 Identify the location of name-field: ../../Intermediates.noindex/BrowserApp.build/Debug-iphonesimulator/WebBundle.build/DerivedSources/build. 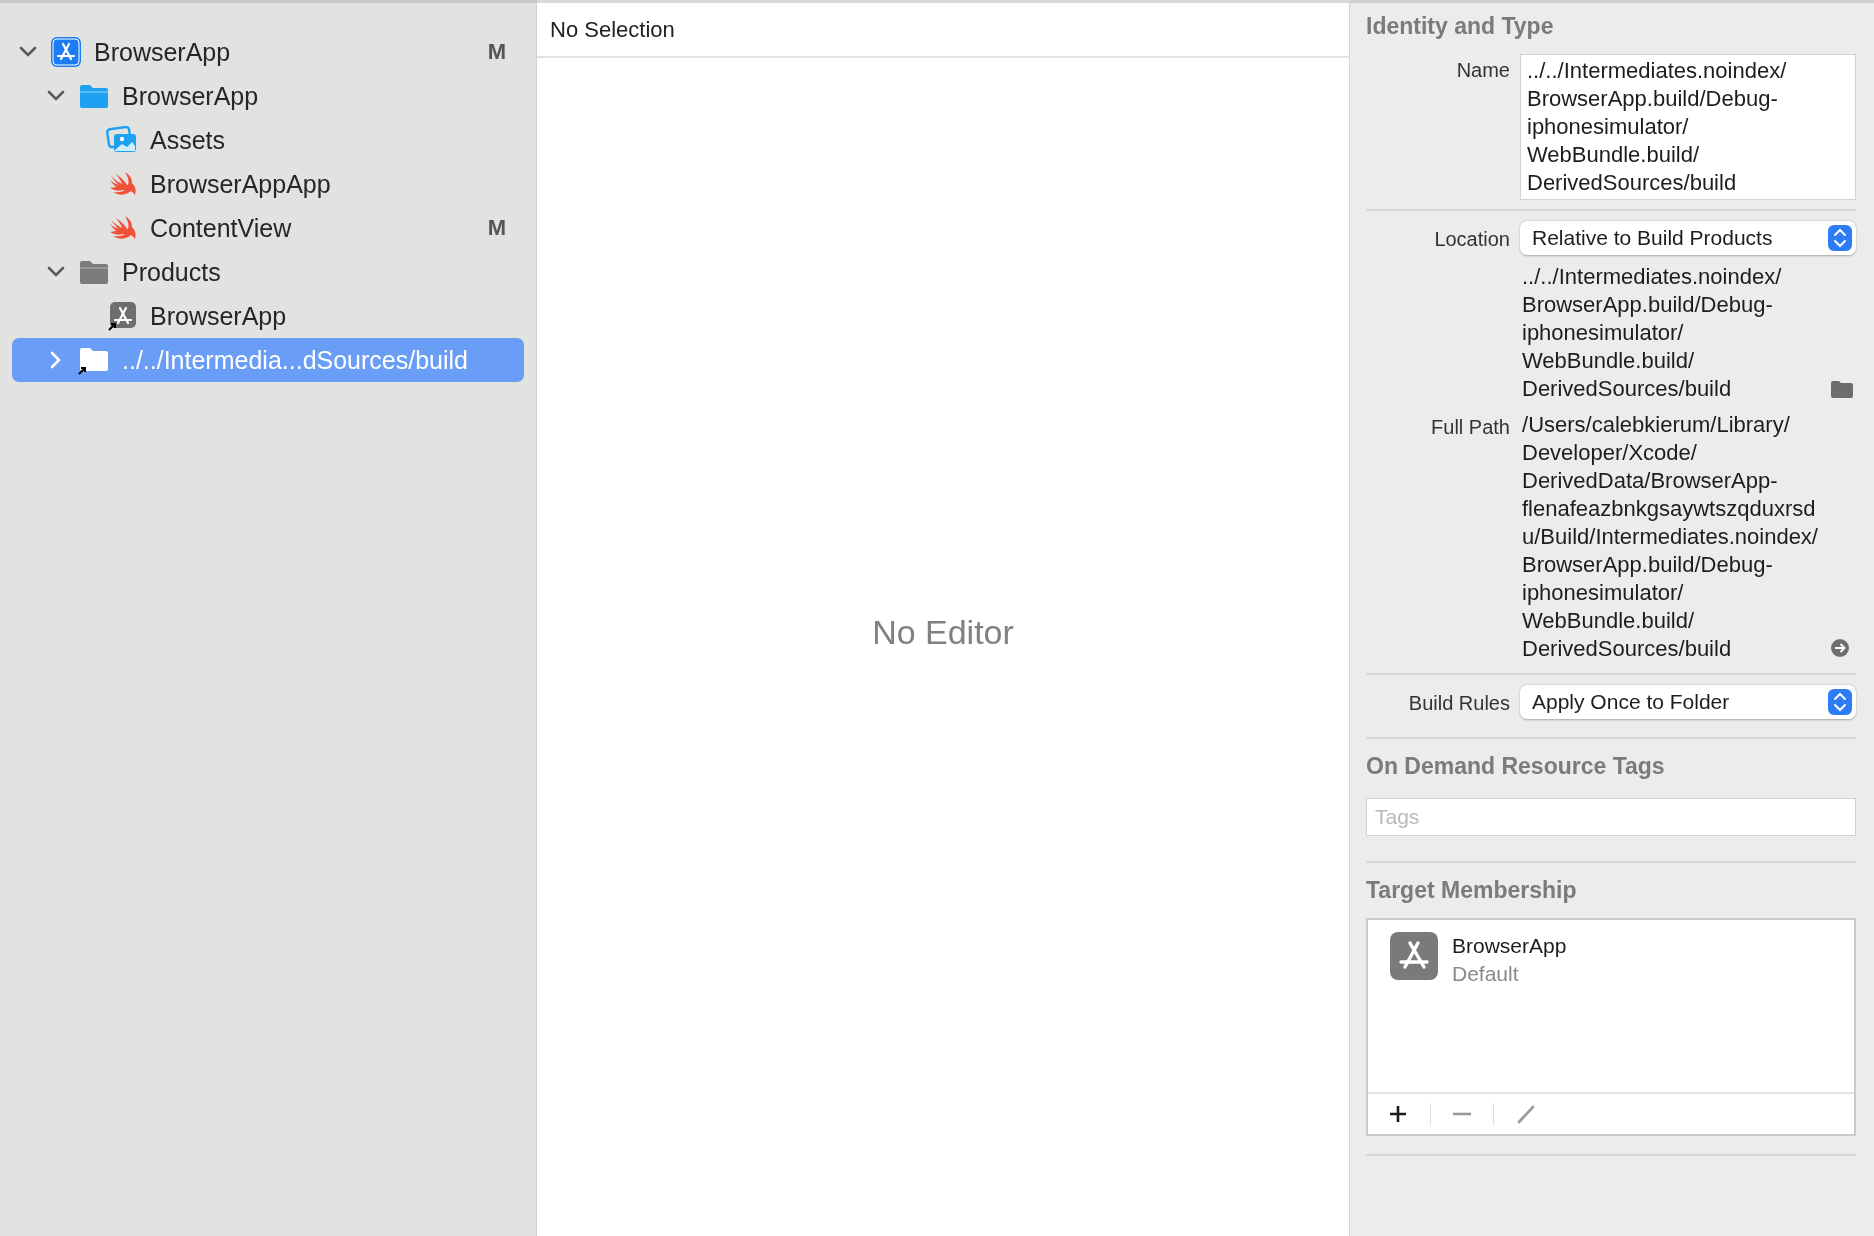
(1688, 127).